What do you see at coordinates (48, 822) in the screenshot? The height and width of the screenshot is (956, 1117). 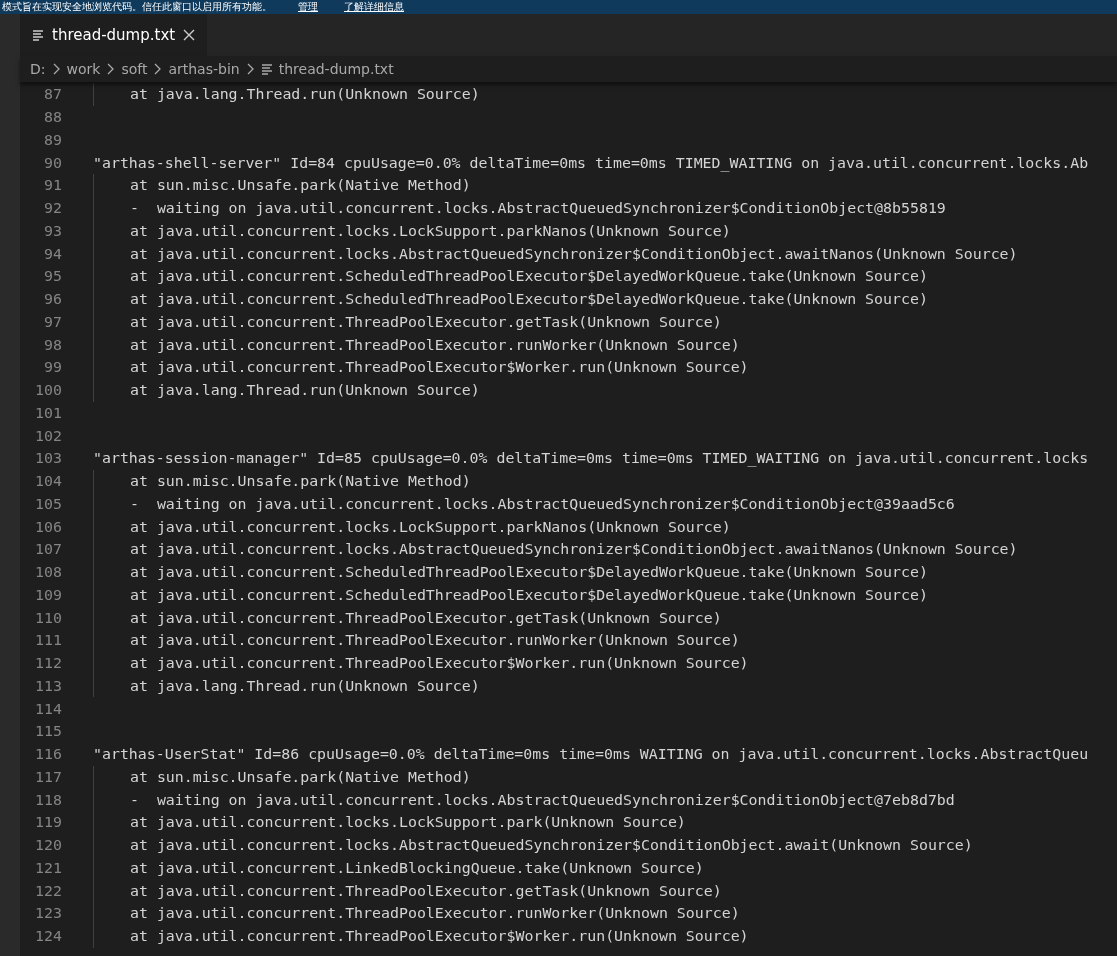 I see `line-number: 119` at bounding box center [48, 822].